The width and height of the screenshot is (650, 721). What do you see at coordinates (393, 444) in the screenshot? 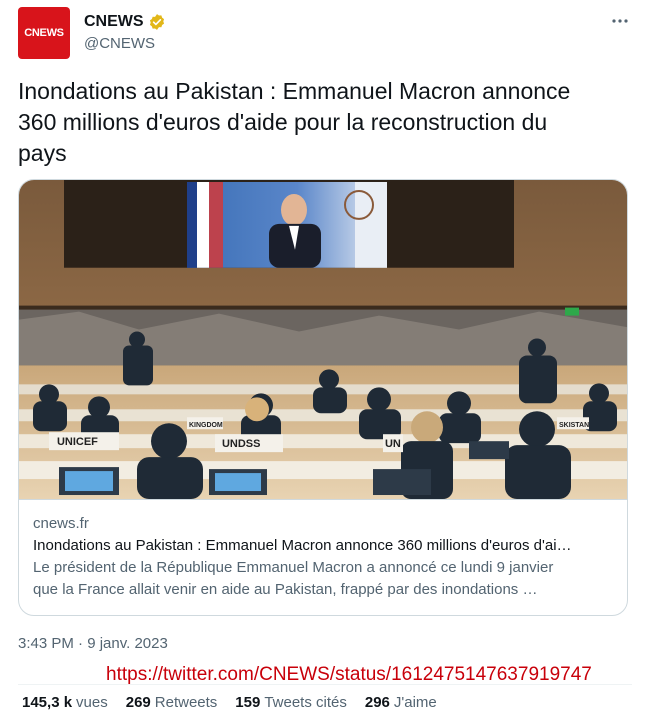
I see `sign-un: UN` at bounding box center [393, 444].